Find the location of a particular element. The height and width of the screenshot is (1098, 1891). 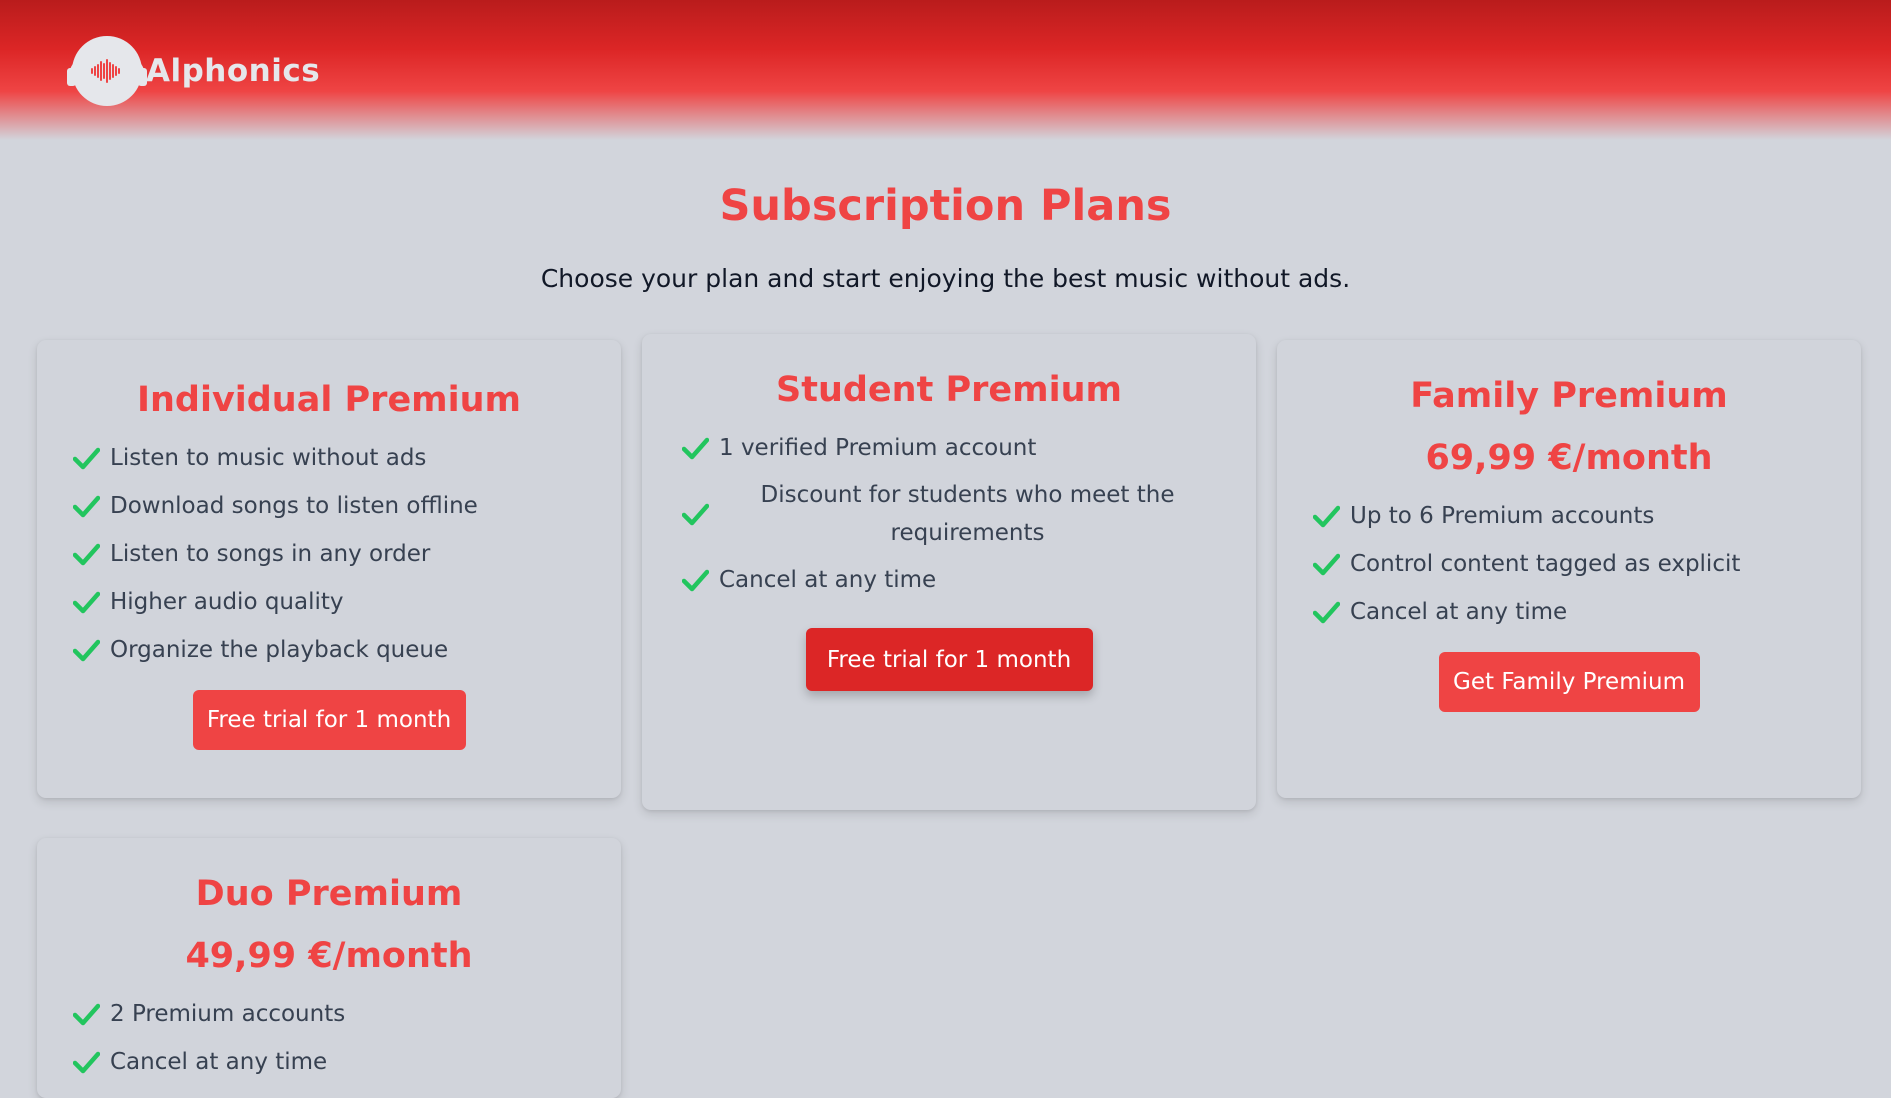

feature-item: 1 verified Premium account is located at coordinates (949, 448).